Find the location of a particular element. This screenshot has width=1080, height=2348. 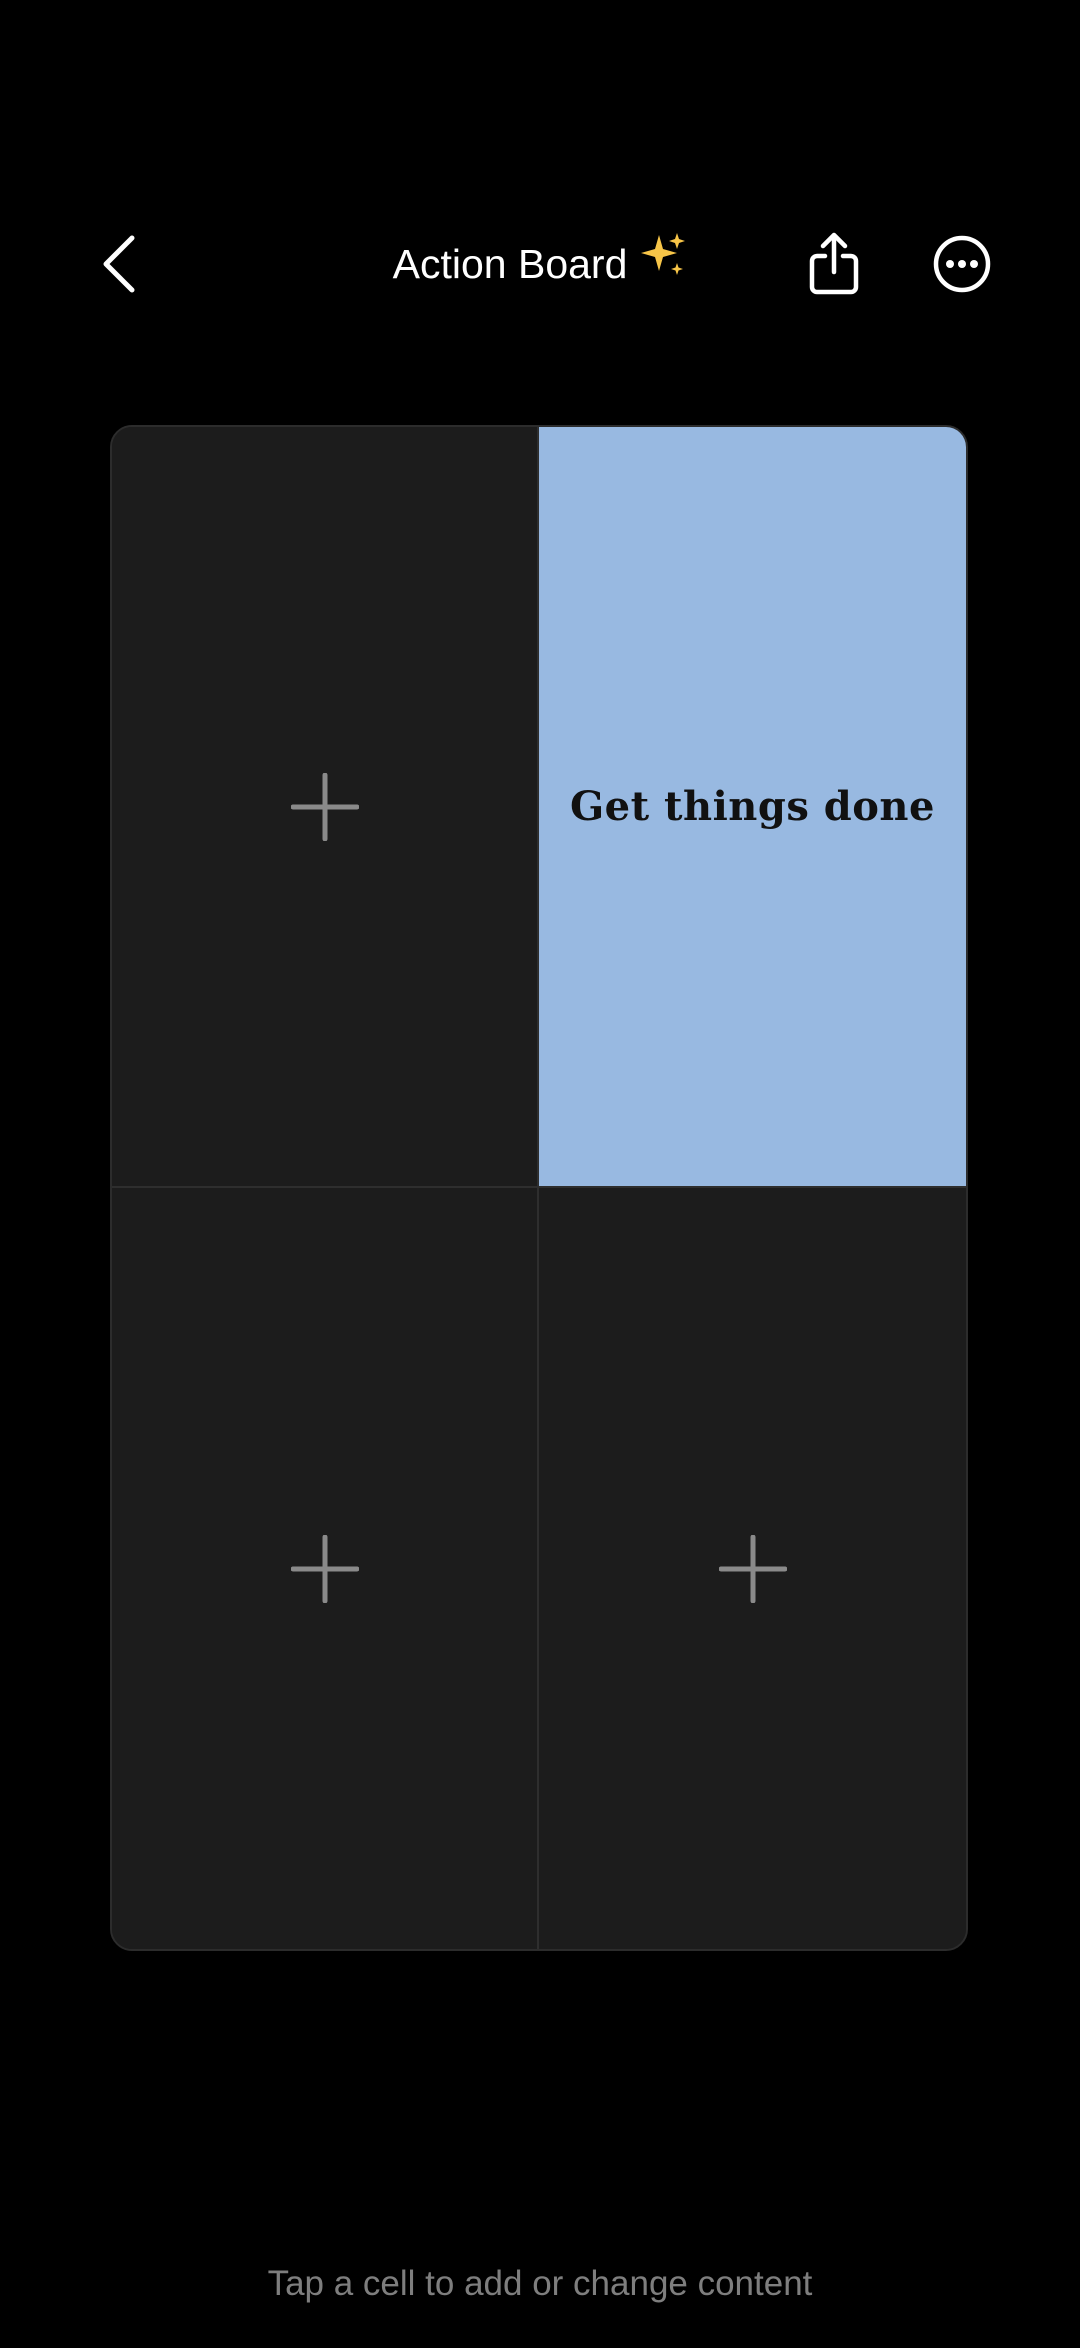

top-bar: Action Board is located at coordinates (540, 264).